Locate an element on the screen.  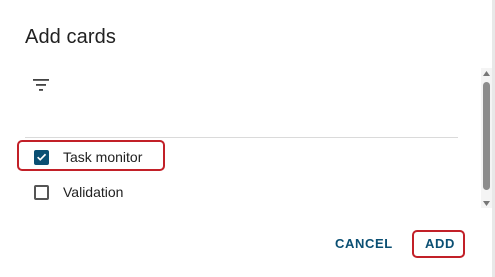
card-option-task-monitor: Task monitor is located at coordinates (88, 157).